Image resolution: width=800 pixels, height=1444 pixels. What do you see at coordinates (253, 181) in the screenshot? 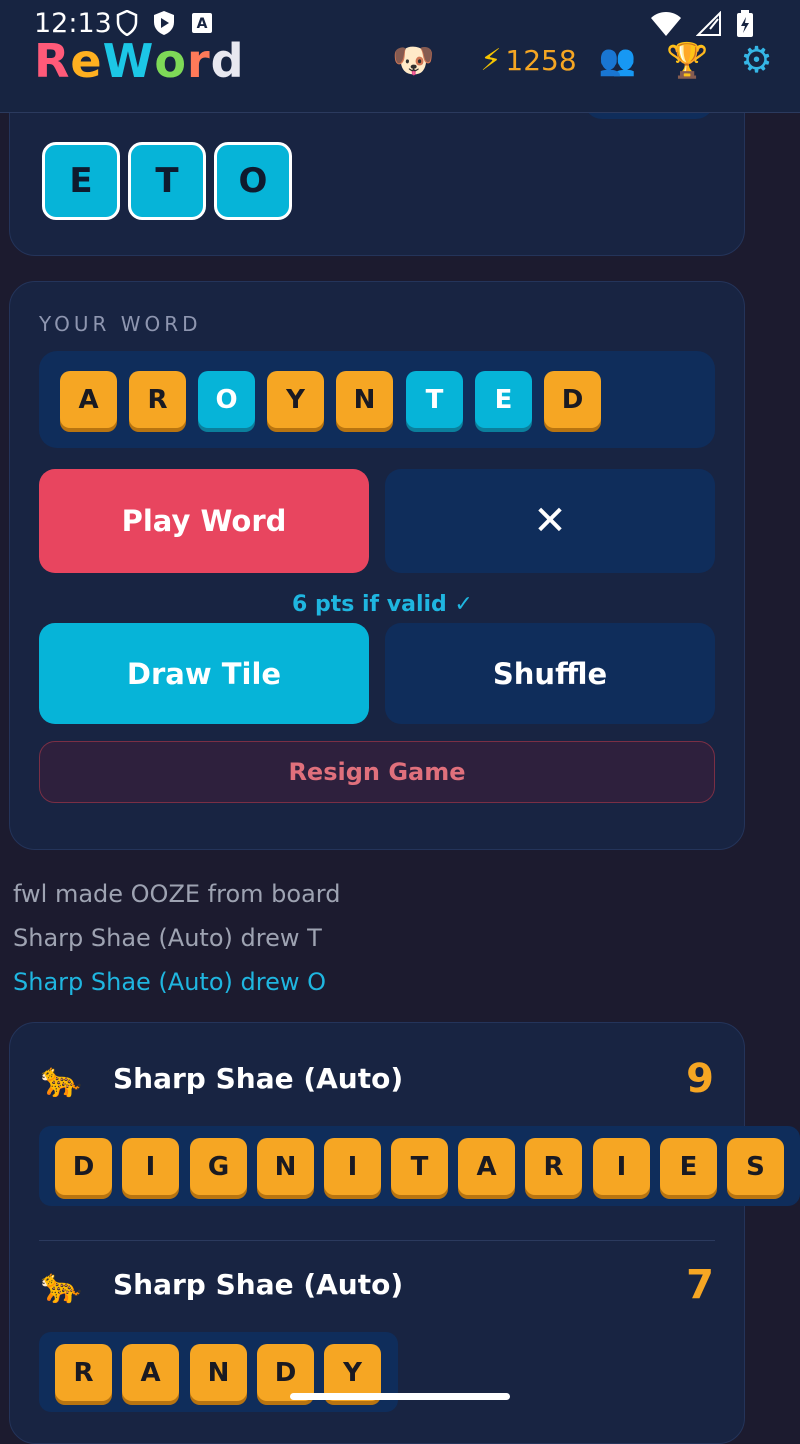
I see `board-tile: O` at bounding box center [253, 181].